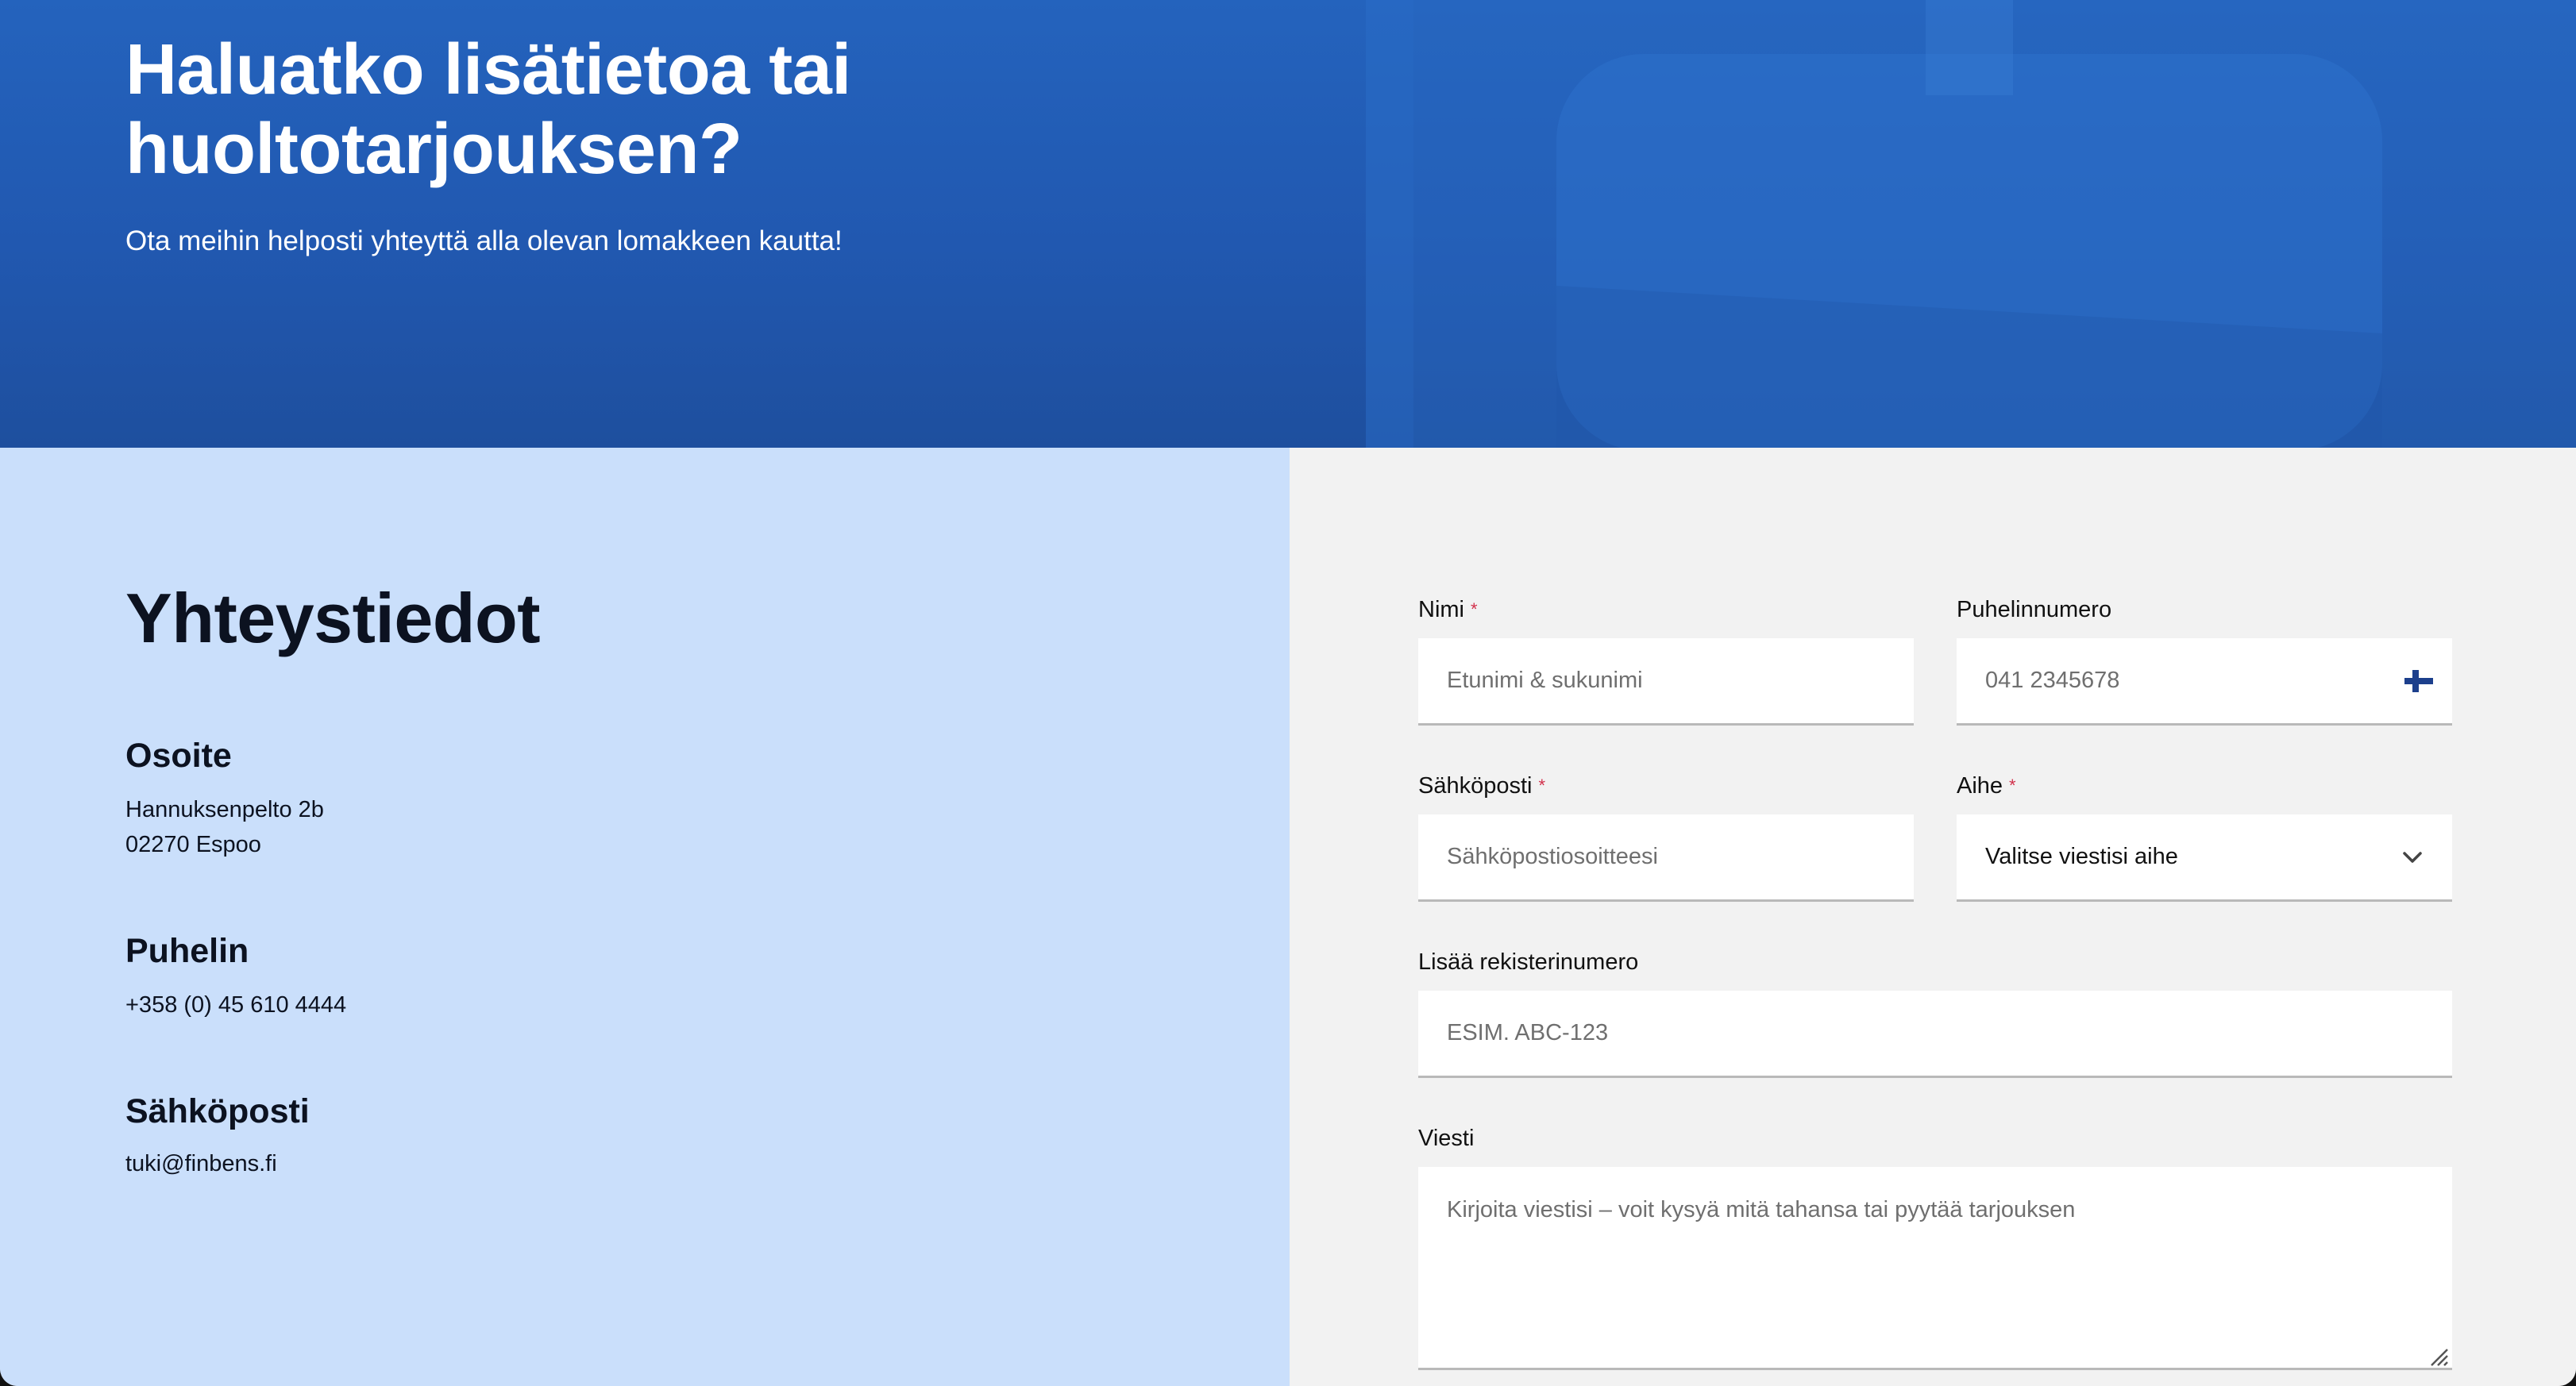 Image resolution: width=2576 pixels, height=1386 pixels. What do you see at coordinates (1935, 1268) in the screenshot?
I see `message-textarea` at bounding box center [1935, 1268].